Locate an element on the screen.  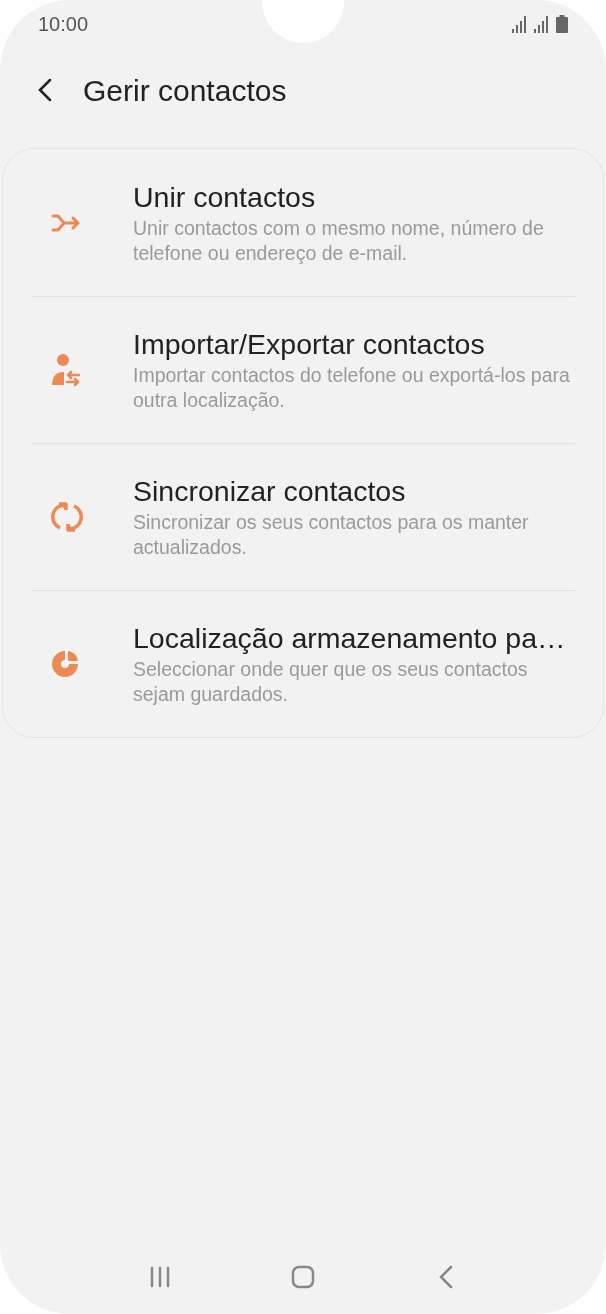
home-icon is located at coordinates (303, 1277).